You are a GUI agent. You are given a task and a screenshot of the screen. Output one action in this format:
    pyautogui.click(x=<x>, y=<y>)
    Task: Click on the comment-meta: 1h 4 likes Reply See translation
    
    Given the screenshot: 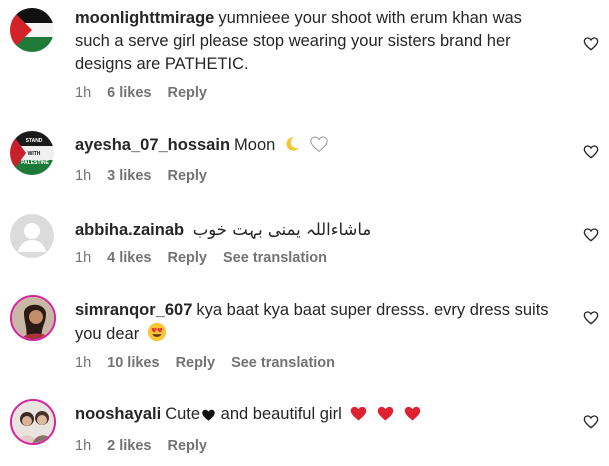 What is the action you would take?
    pyautogui.click(x=209, y=258)
    